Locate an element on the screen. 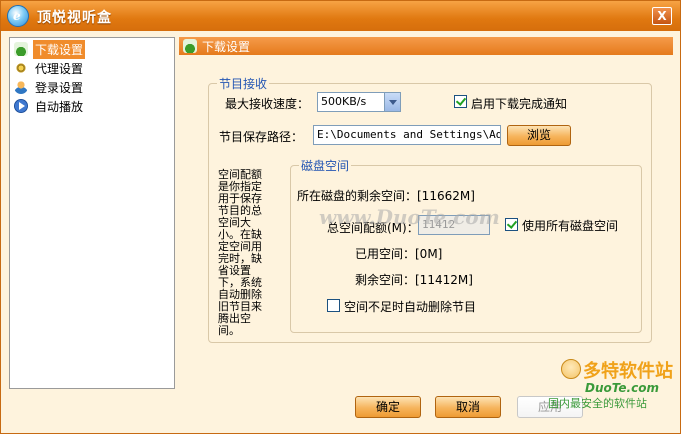 This screenshot has width=681, height=434. group-legend: 磁盘空间 is located at coordinates (325, 166).